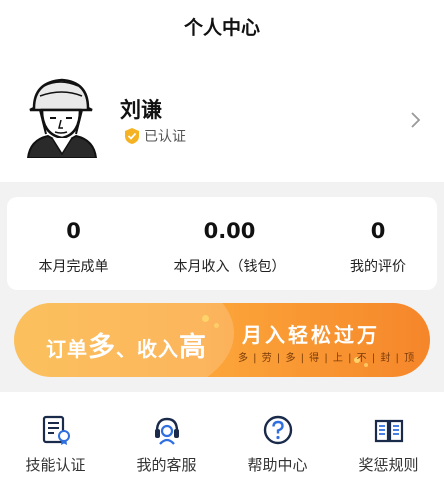 The height and width of the screenshot is (495, 444). Describe the element at coordinates (61, 116) in the screenshot. I see `avatar` at that location.